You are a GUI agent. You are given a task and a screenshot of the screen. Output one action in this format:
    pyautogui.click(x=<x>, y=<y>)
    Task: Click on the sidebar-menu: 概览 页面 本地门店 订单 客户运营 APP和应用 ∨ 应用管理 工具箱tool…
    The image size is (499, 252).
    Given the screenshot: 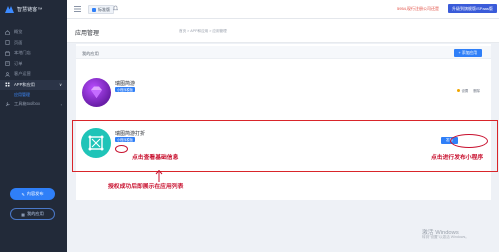 What is the action you would take?
    pyautogui.click(x=33, y=68)
    